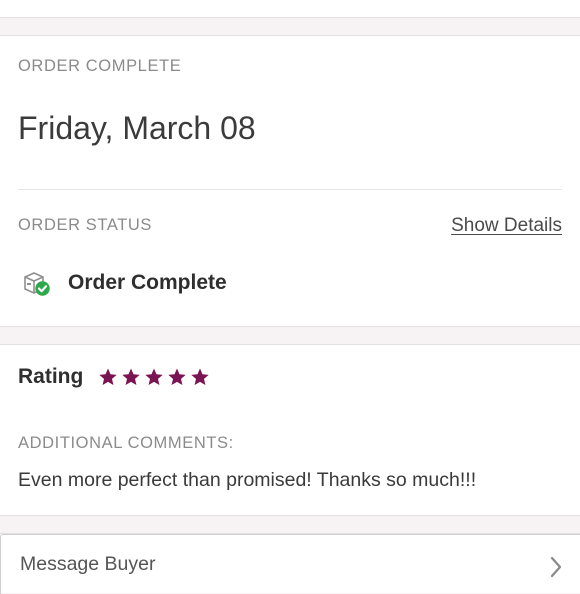  I want to click on package-check-icon, so click(37, 284).